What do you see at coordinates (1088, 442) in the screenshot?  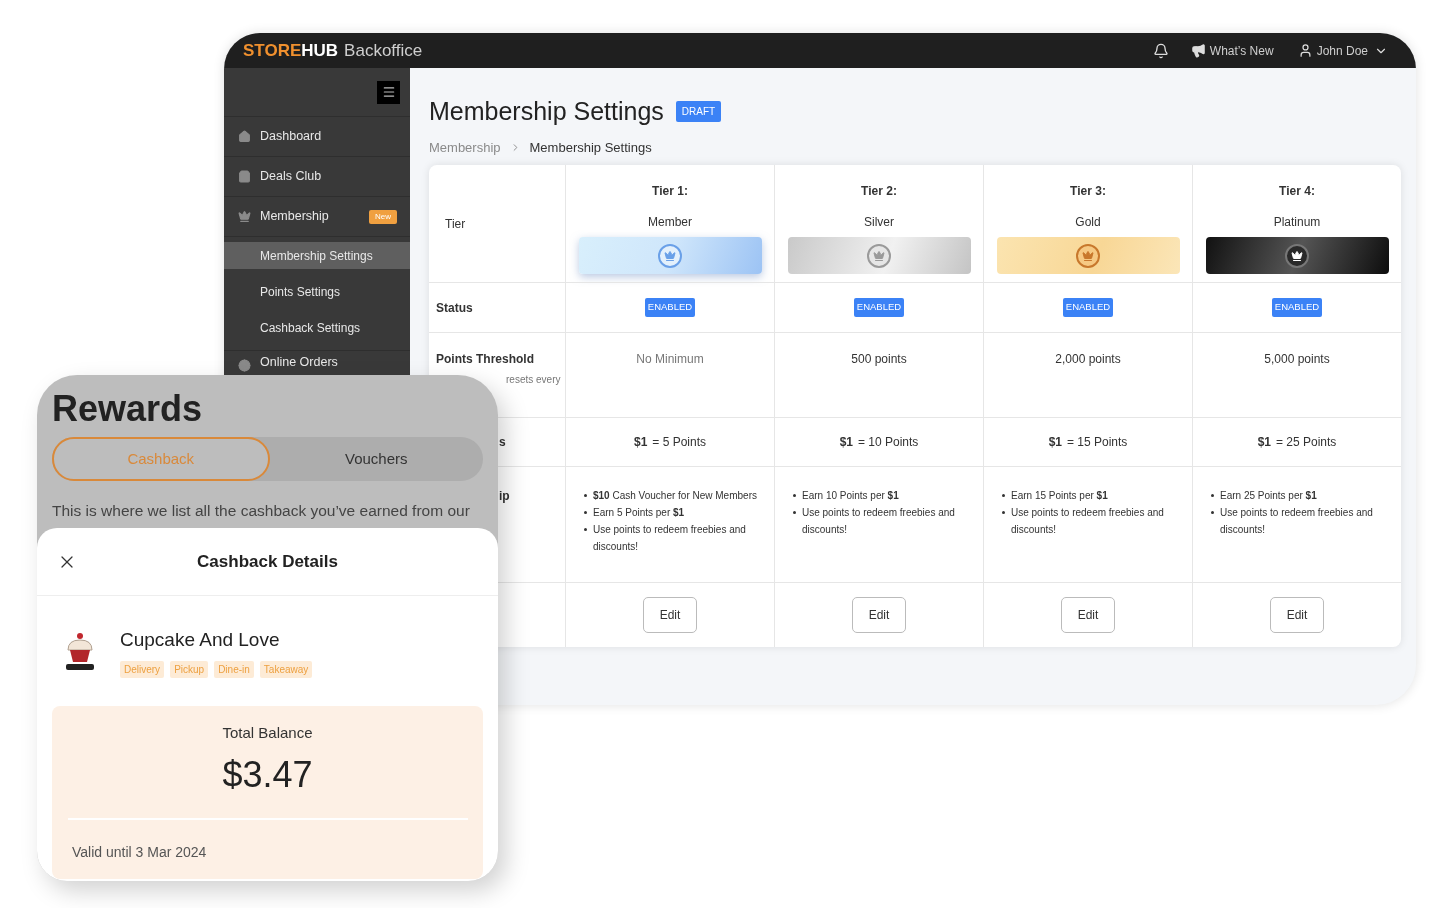 I see `earn-rate: $1 = 15 Points` at bounding box center [1088, 442].